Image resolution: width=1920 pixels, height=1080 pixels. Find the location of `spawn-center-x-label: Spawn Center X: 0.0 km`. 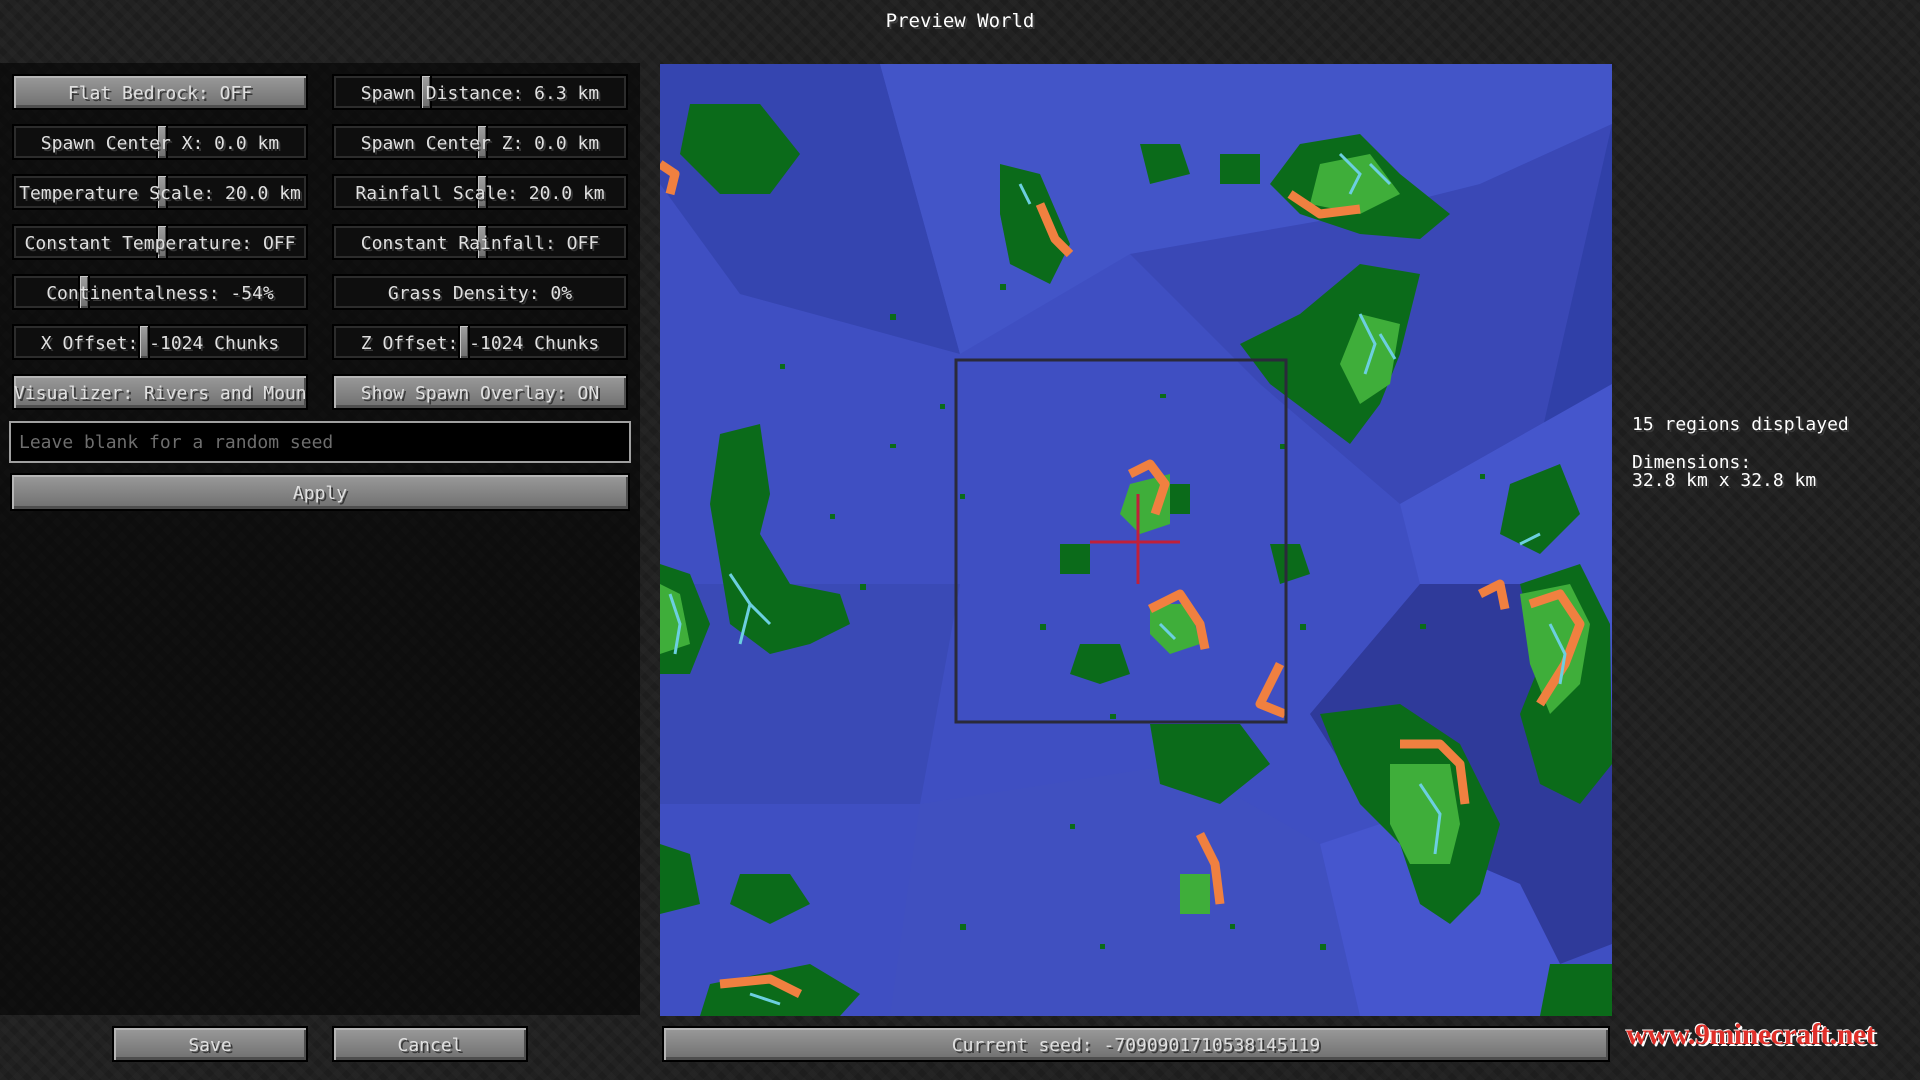

spawn-center-x-label: Spawn Center X: 0.0 km is located at coordinates (160, 143).